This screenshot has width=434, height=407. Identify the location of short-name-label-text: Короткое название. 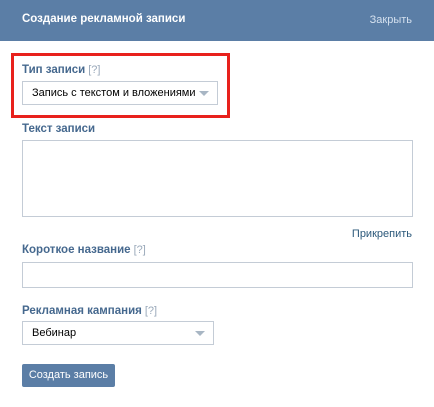
(76, 250).